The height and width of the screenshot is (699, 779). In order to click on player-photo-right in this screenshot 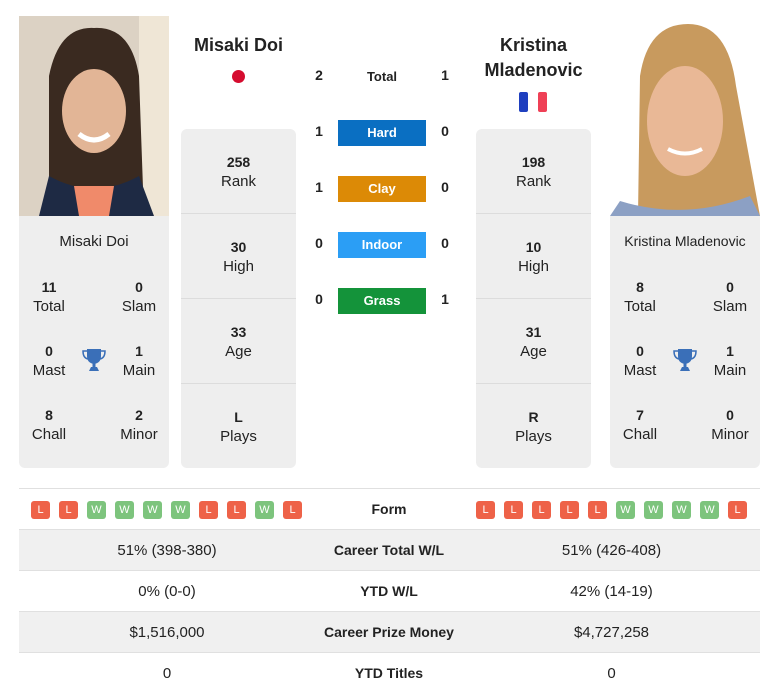, I will do `click(685, 116)`.